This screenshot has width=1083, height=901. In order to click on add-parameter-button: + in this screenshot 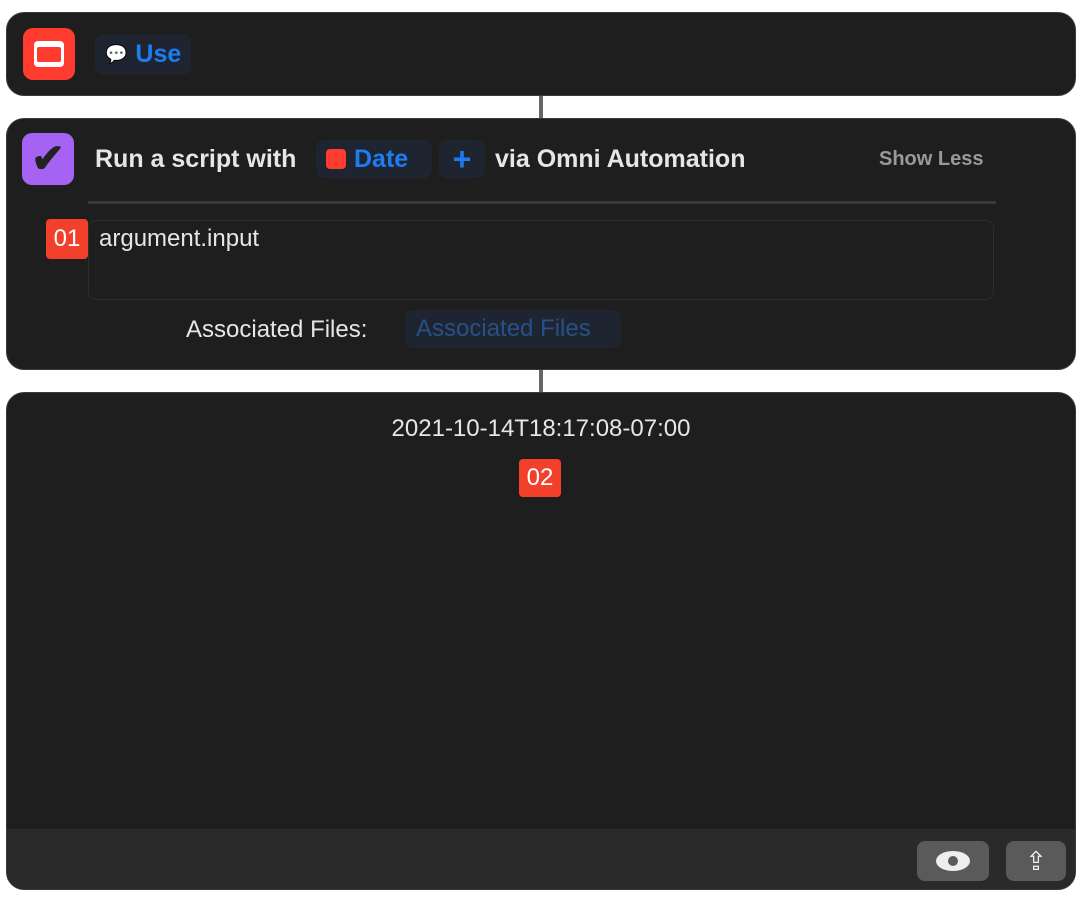, I will do `click(462, 159)`.